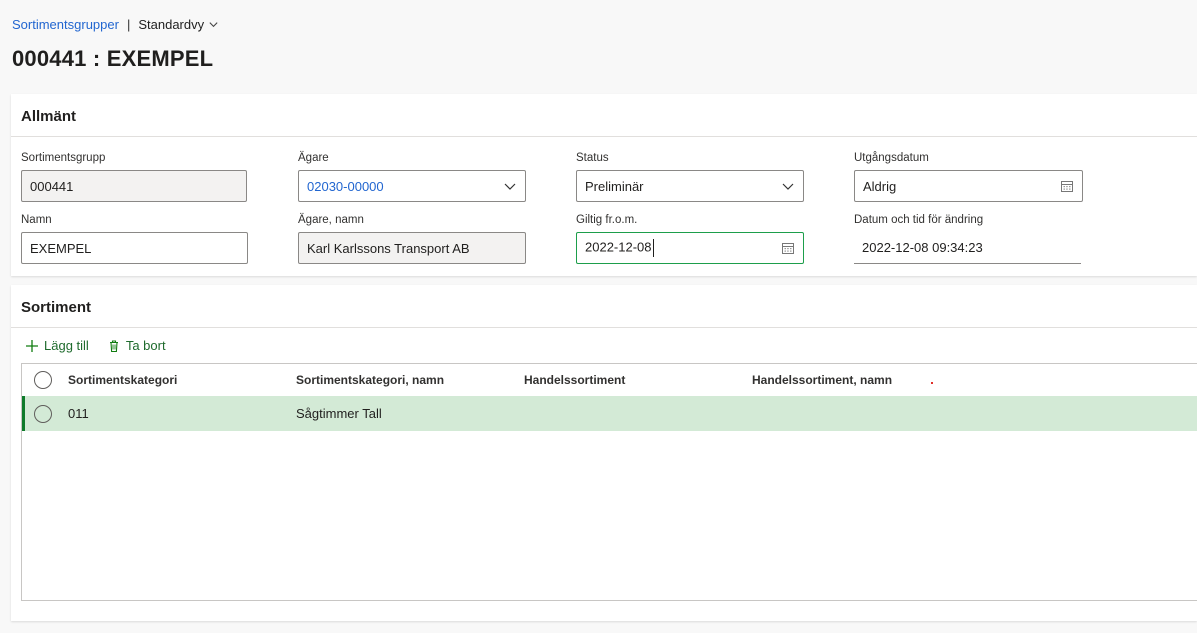 The image size is (1197, 633). I want to click on column-header-trade-name: Handelssortiment, namn, so click(822, 380).